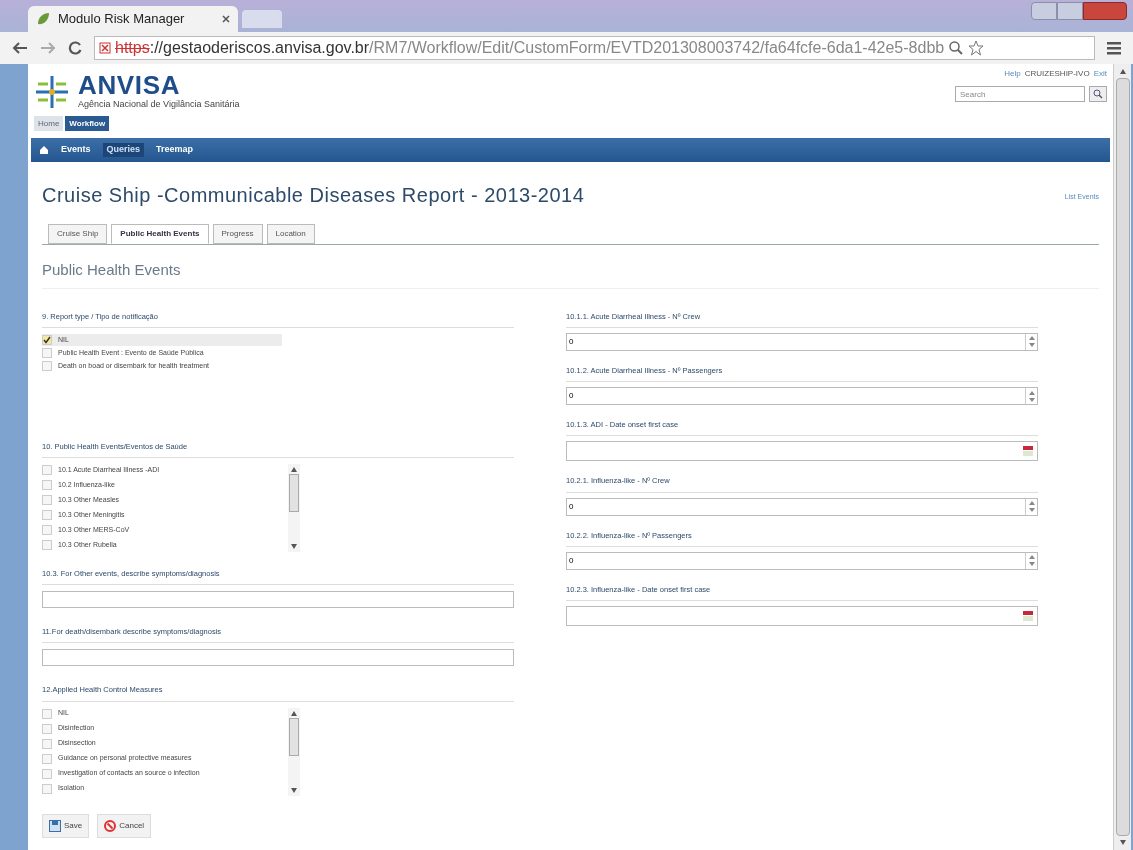 Image resolution: width=1133 pixels, height=850 pixels. I want to click on home-icon, so click(44, 150).